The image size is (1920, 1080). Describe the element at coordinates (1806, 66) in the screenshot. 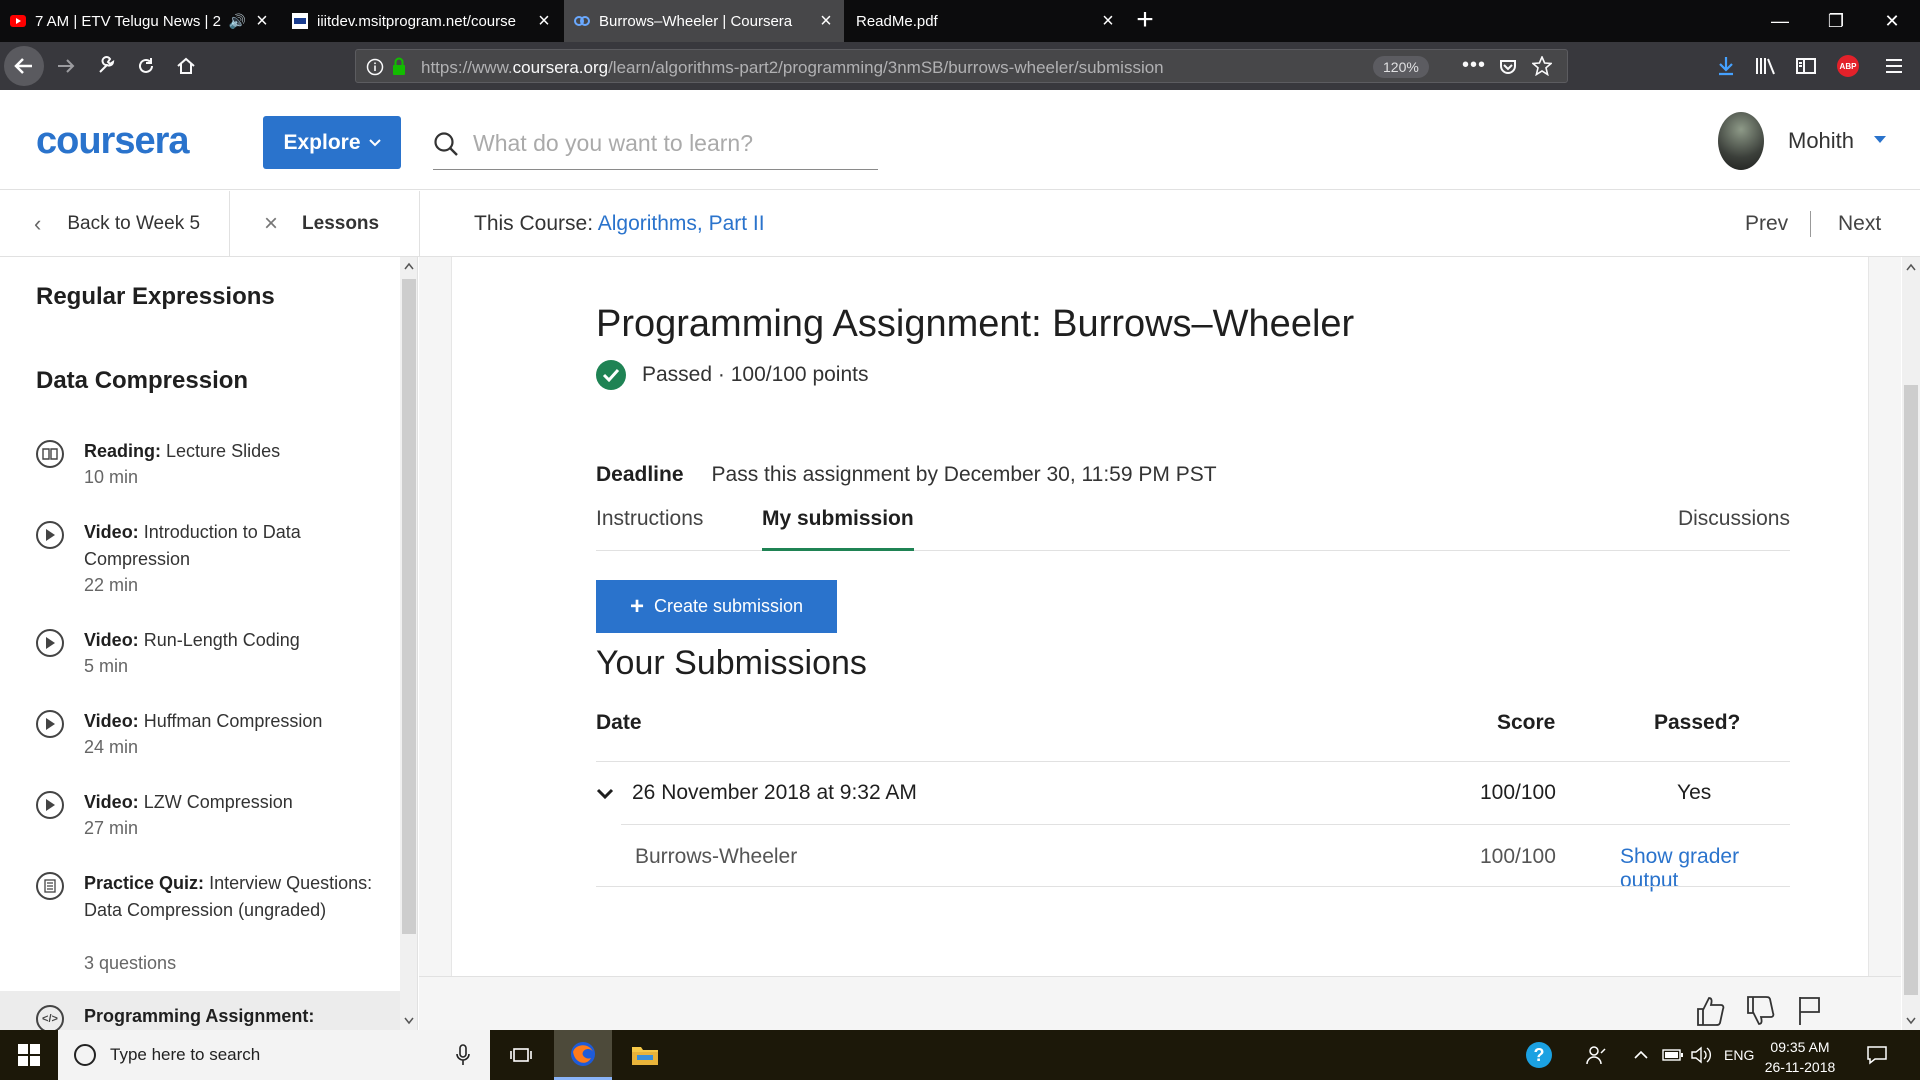

I see `sidebar-icon` at that location.